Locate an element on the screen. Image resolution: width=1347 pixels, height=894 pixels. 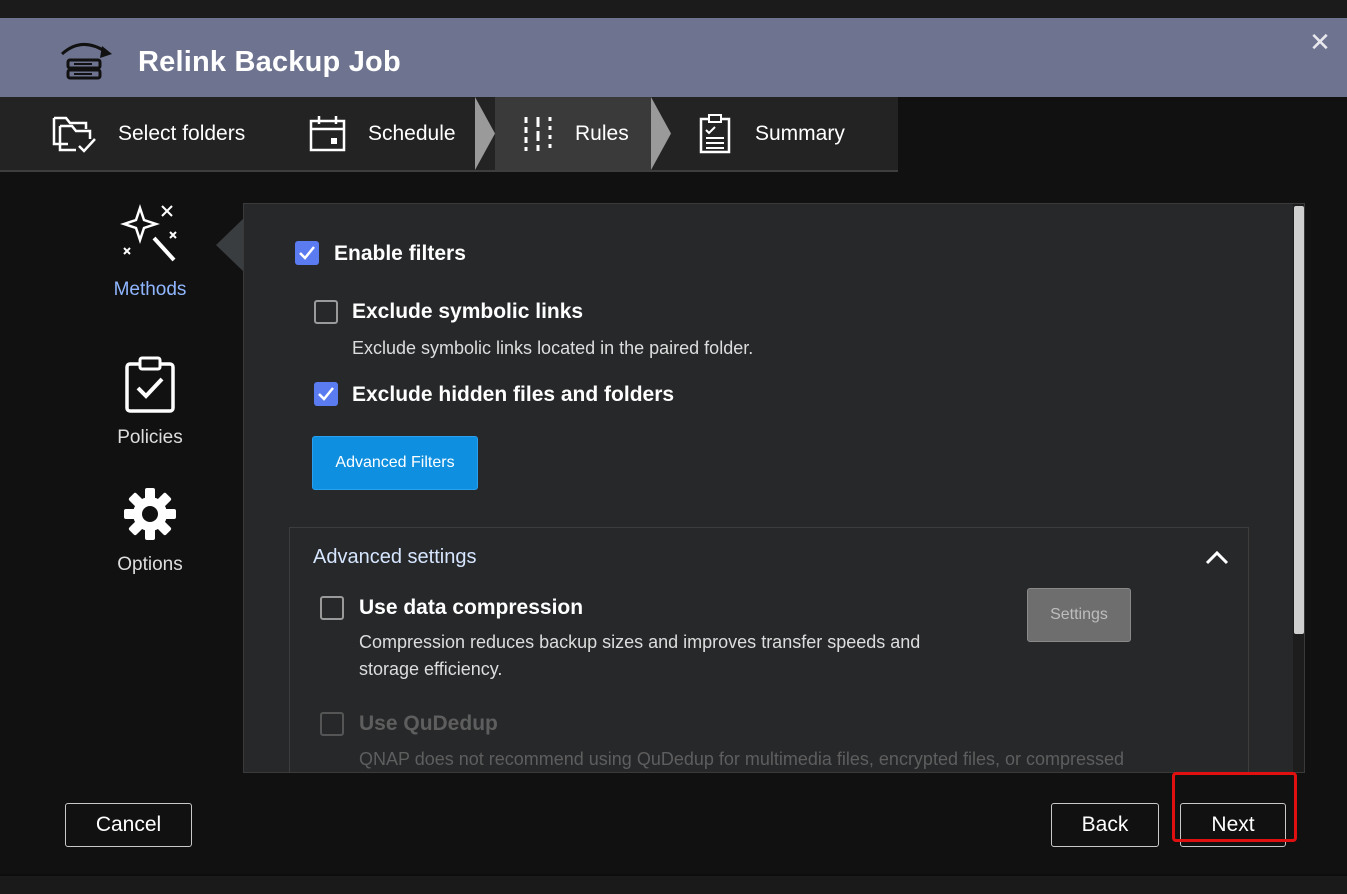
data-compression-checkbox is located at coordinates (332, 608).